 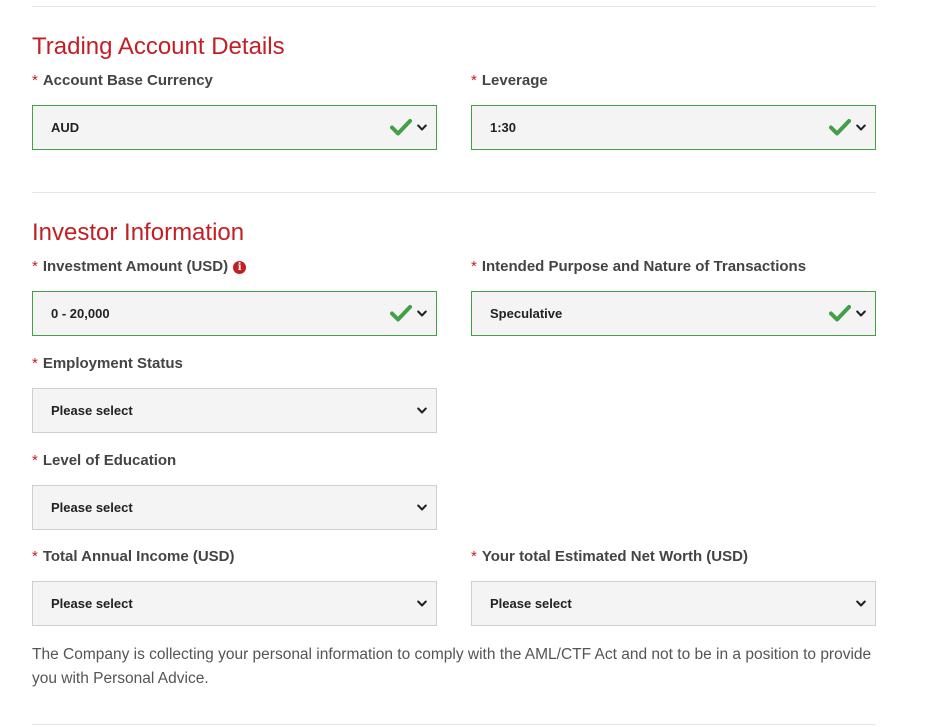 I want to click on base-currency-label-text: Account Base Currency, so click(x=127, y=80).